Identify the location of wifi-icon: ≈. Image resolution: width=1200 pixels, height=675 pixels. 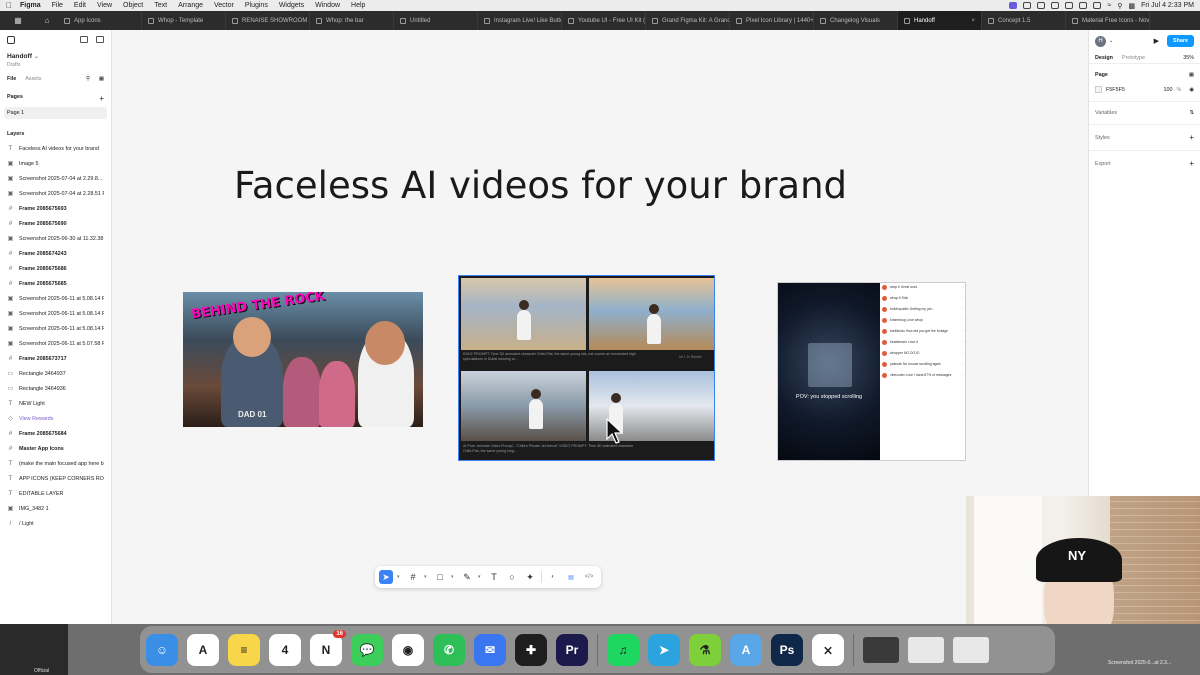
(1109, 5).